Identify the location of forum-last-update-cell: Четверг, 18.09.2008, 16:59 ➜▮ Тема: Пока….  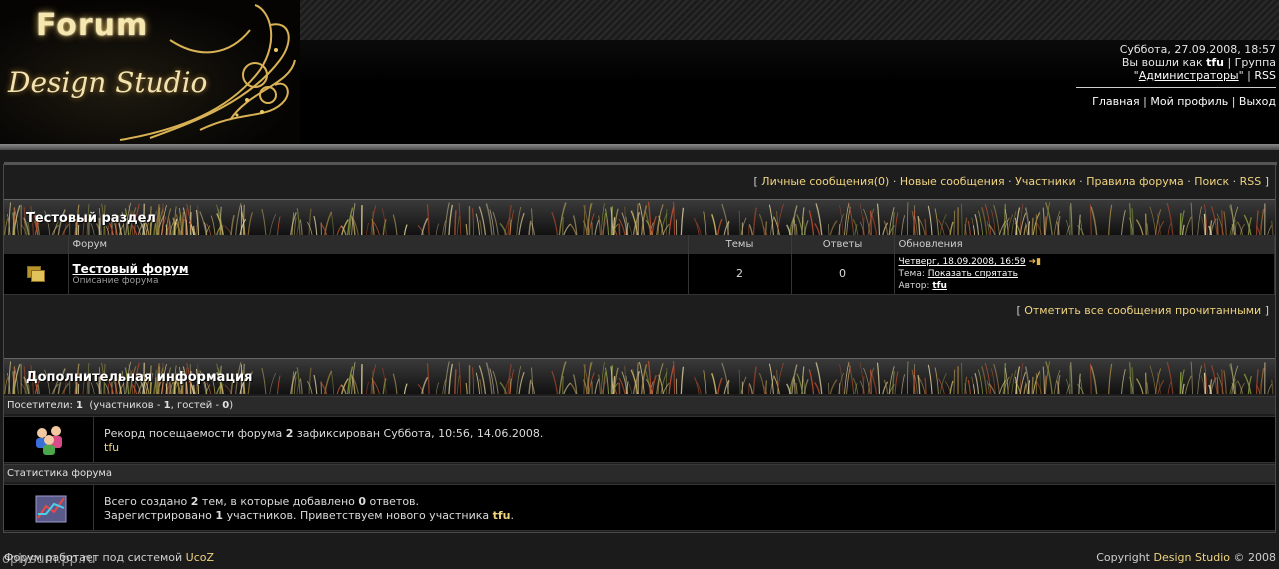
(1084, 274).